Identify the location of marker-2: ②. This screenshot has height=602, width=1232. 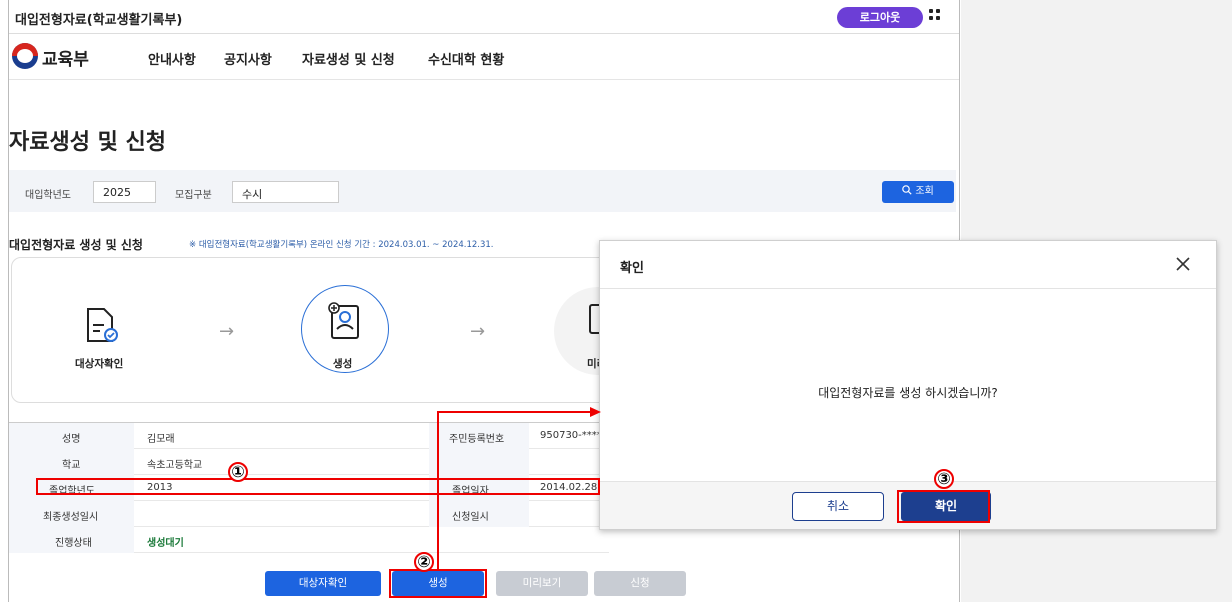
(424, 562).